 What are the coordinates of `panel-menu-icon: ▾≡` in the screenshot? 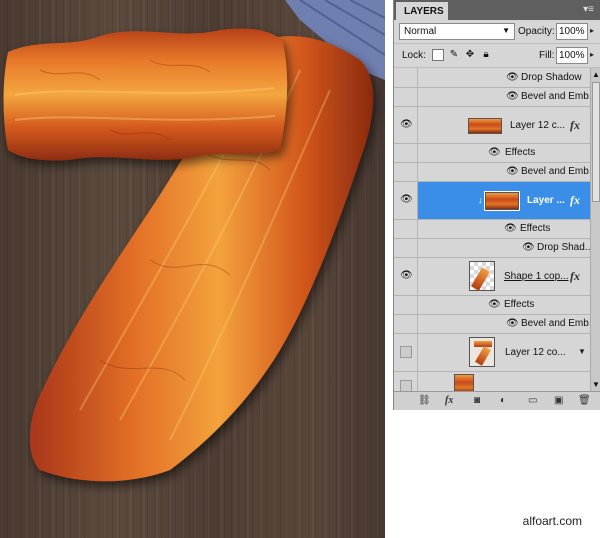 It's located at (588, 9).